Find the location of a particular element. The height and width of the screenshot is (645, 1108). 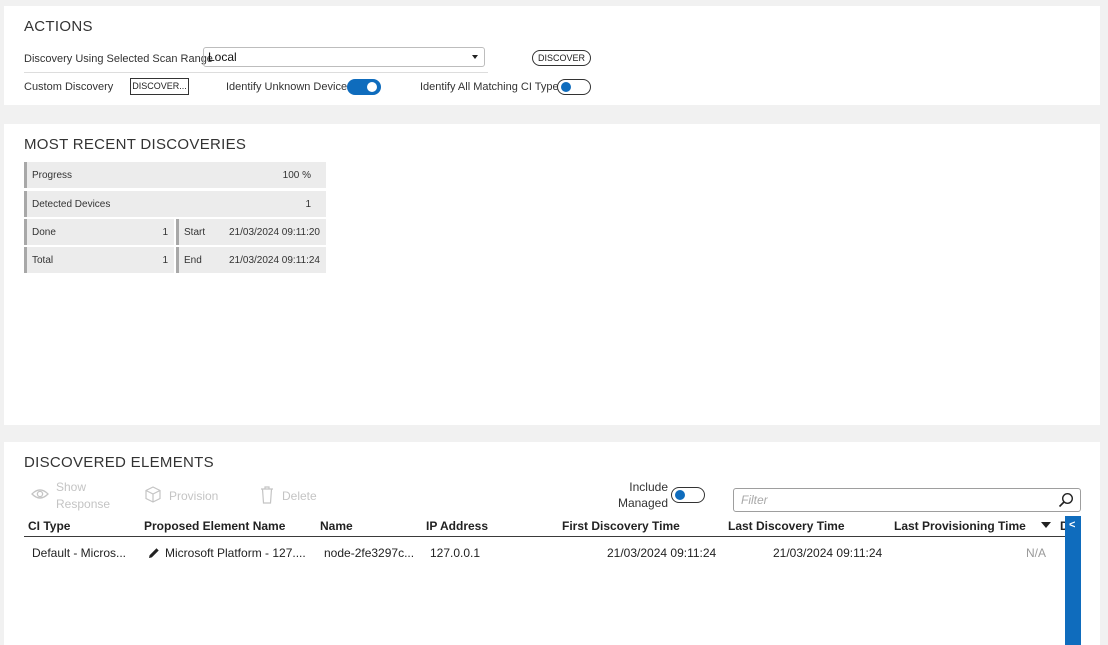

side-panel-toggle: < is located at coordinates (1073, 580).